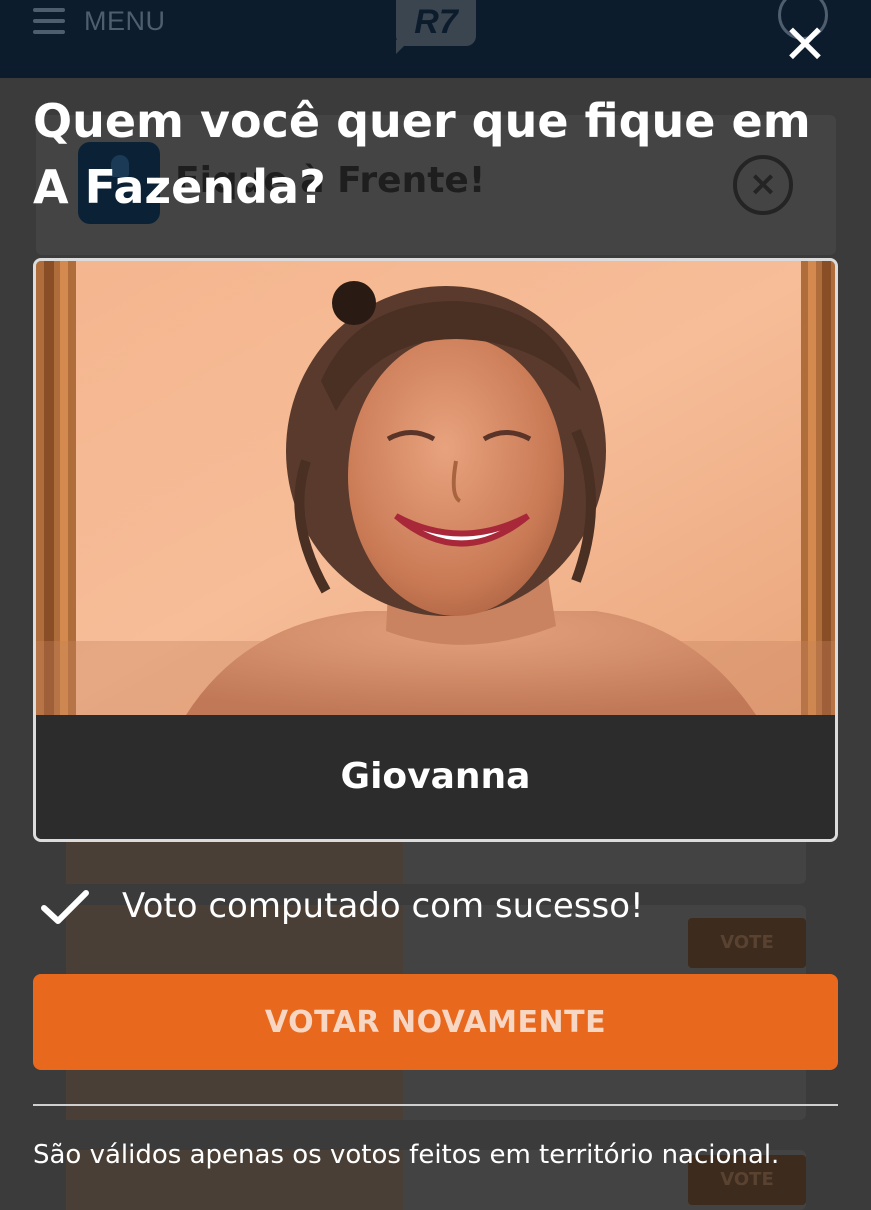 The image size is (871, 1210). Describe the element at coordinates (747, 943) in the screenshot. I see `background-vote-button: VOTE` at that location.